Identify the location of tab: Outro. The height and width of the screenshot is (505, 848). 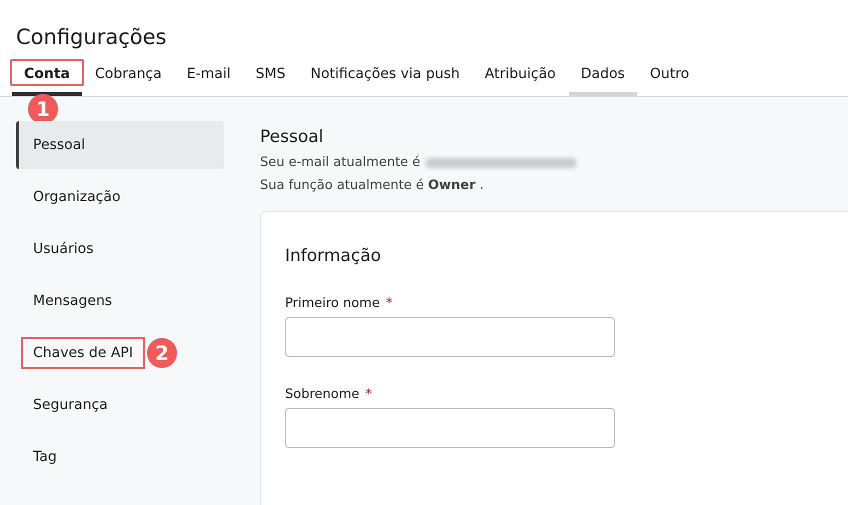
(670, 79).